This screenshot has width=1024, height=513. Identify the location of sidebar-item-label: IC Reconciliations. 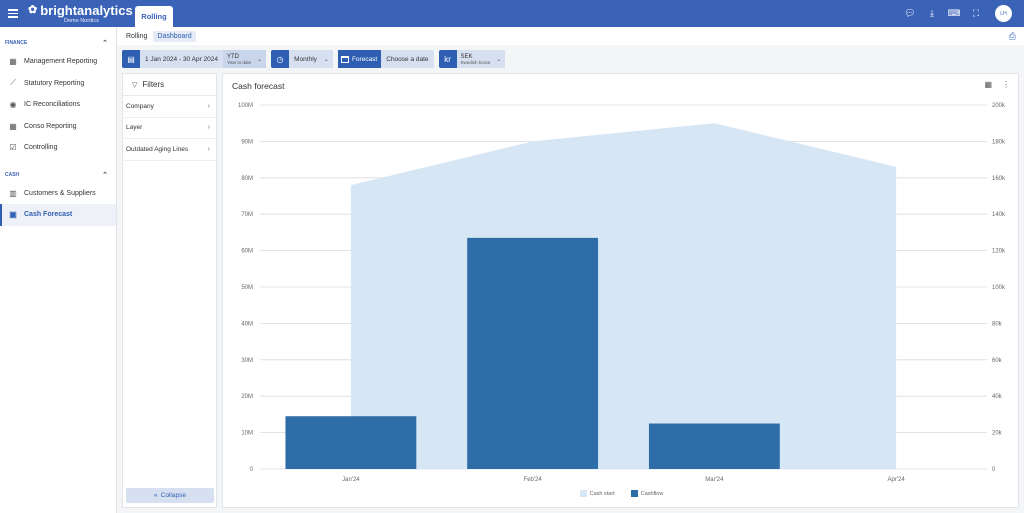
(52, 105).